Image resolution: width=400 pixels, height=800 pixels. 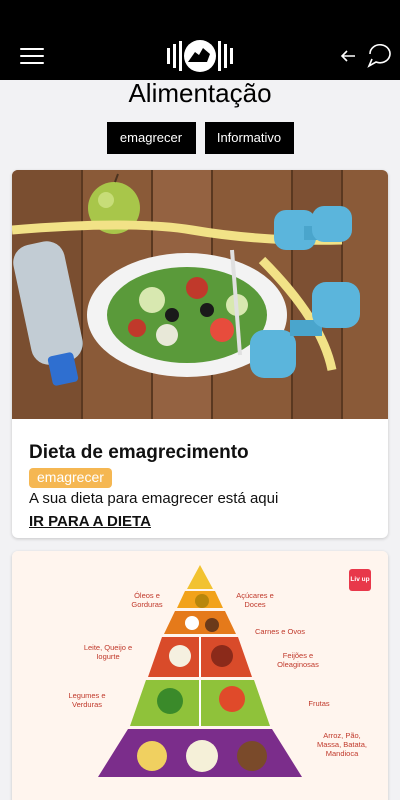 What do you see at coordinates (108, 652) in the screenshot?
I see `pyramid-label-dairy: Leite, Queijo e Iogurte` at bounding box center [108, 652].